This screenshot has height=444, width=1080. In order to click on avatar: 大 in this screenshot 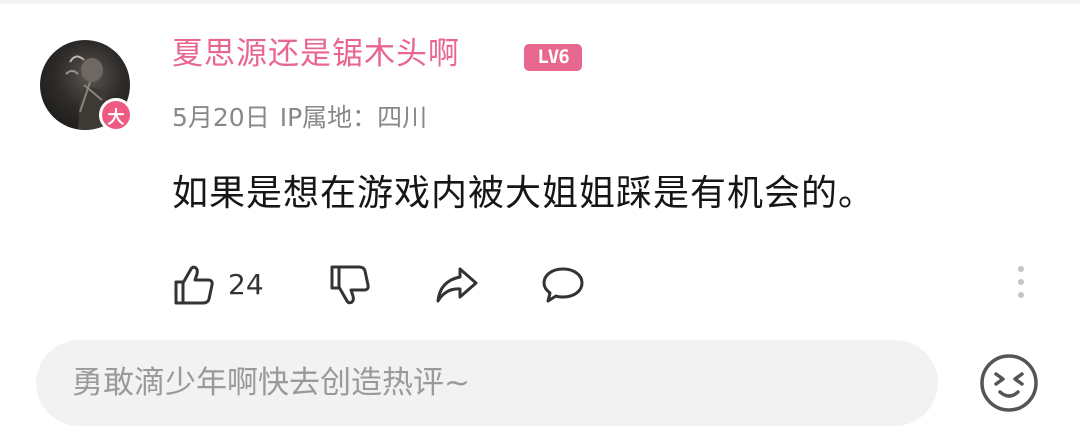, I will do `click(86, 86)`.